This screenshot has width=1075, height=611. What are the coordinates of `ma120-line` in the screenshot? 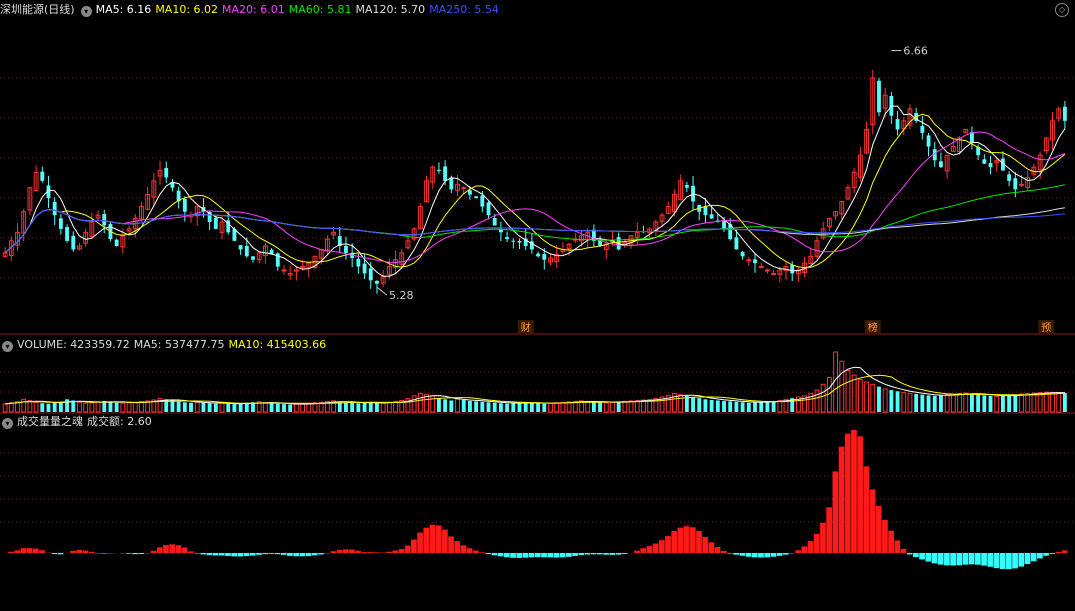 It's located at (534, 230).